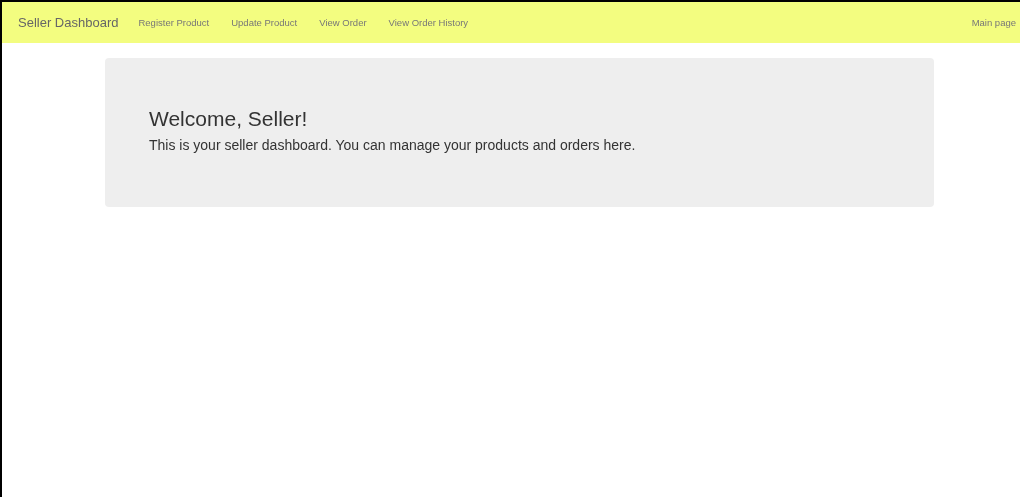 The width and height of the screenshot is (1020, 497). Describe the element at coordinates (174, 22) in the screenshot. I see `nav-link: Register Product` at that location.